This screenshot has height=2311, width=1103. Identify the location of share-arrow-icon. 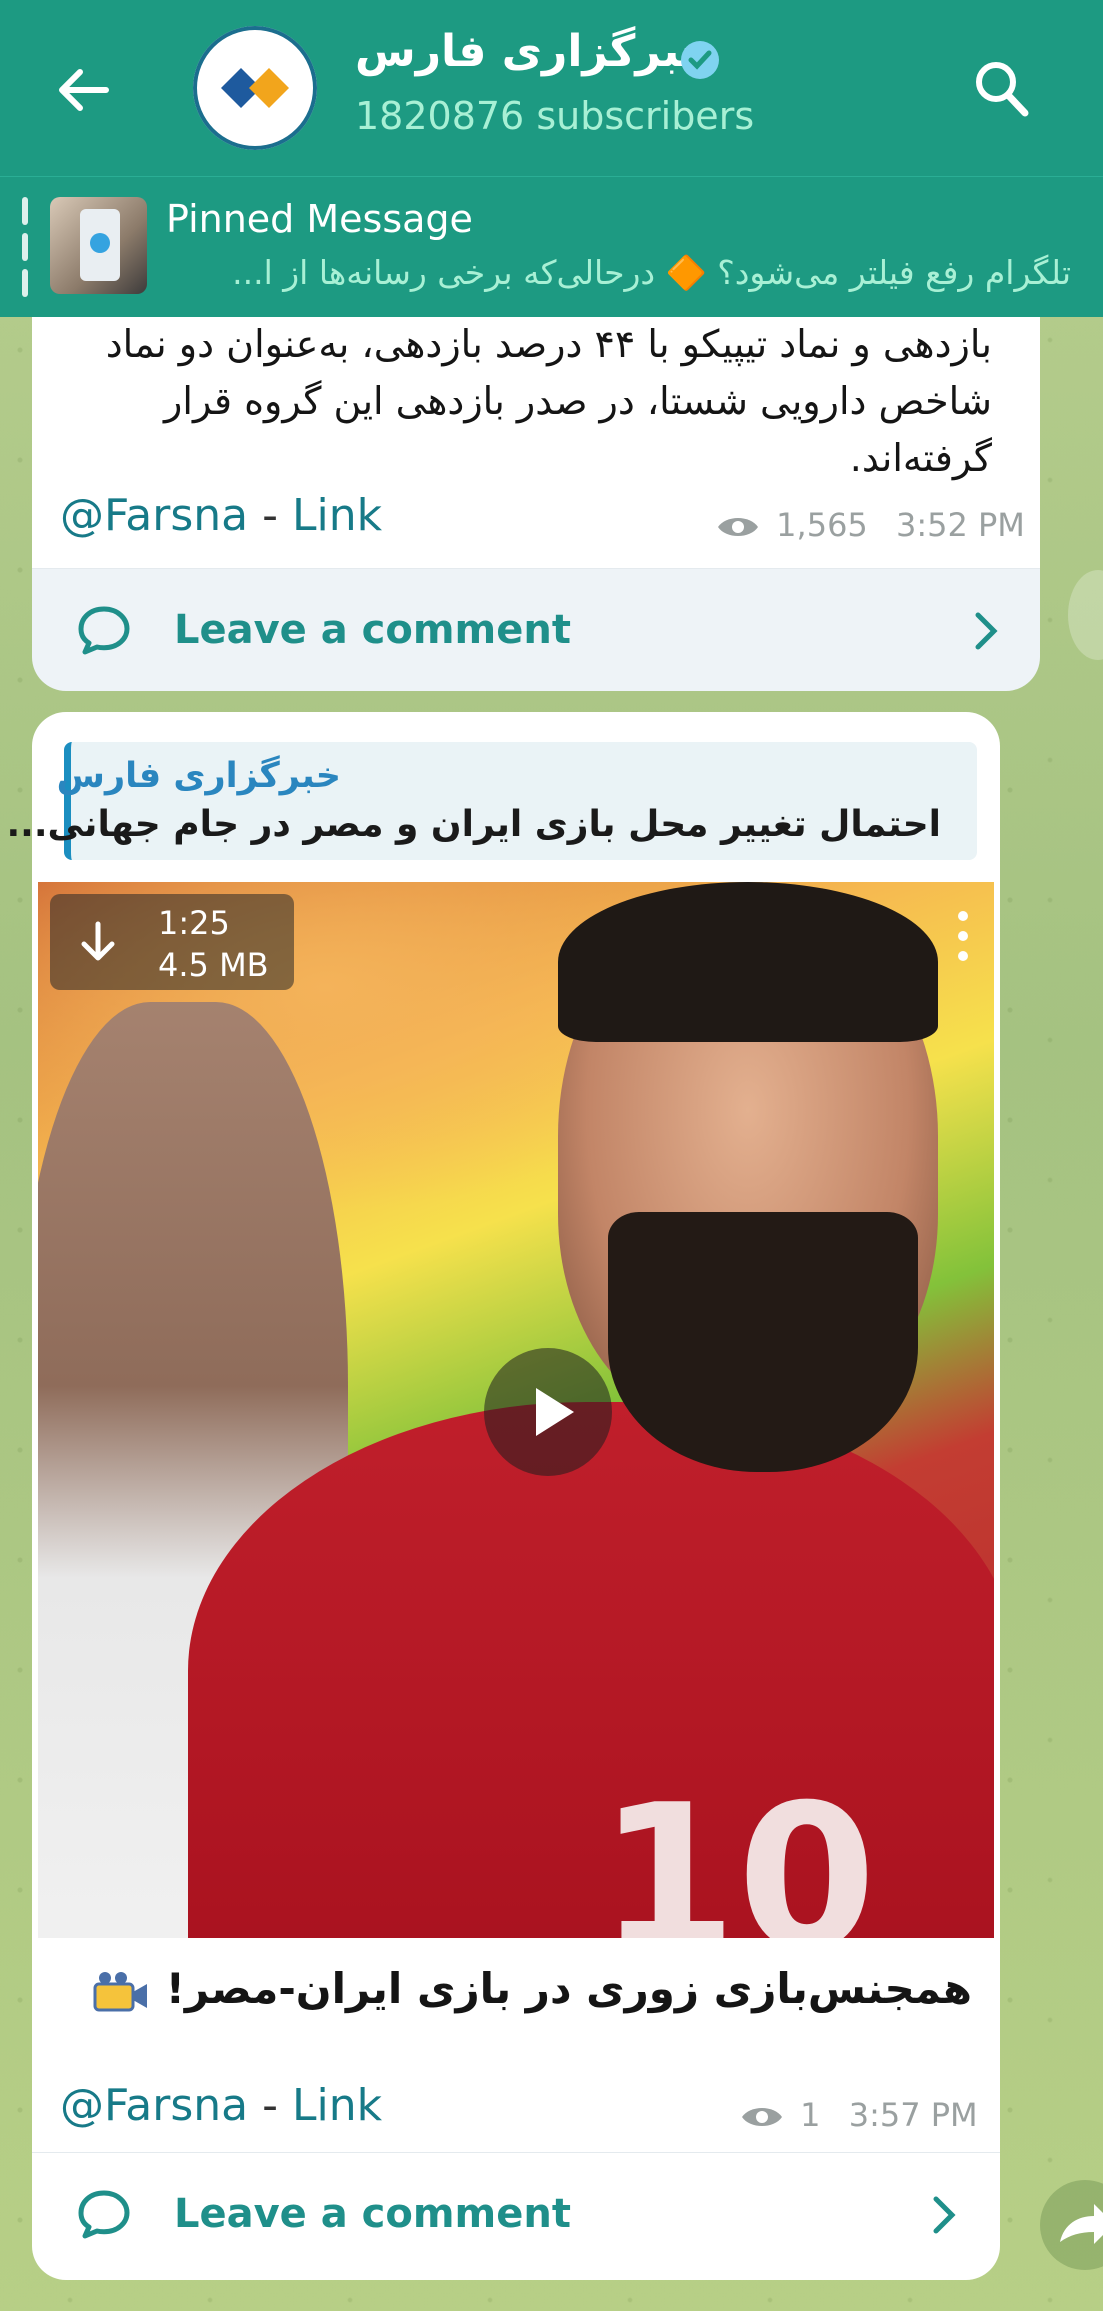
(1081, 2224).